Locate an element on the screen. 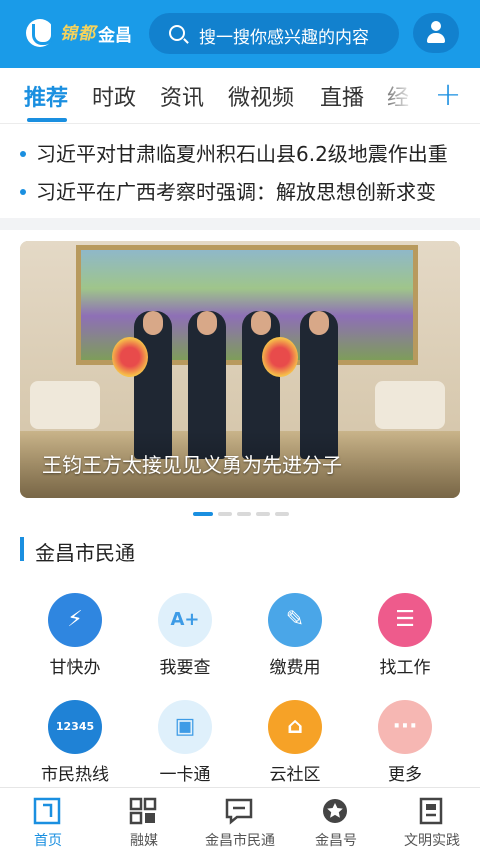 This screenshot has height=853, width=480. service-label: 缴费用 is located at coordinates (295, 668).